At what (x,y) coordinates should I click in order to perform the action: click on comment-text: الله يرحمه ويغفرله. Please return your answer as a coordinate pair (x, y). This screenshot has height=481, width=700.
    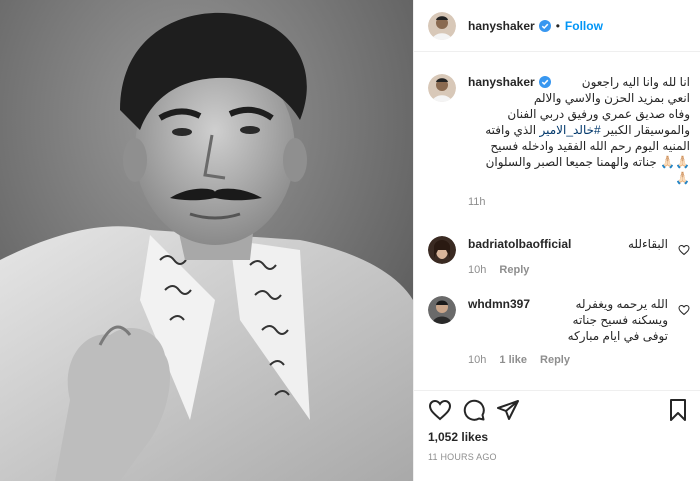
    Looking at the image, I should click on (621, 304).